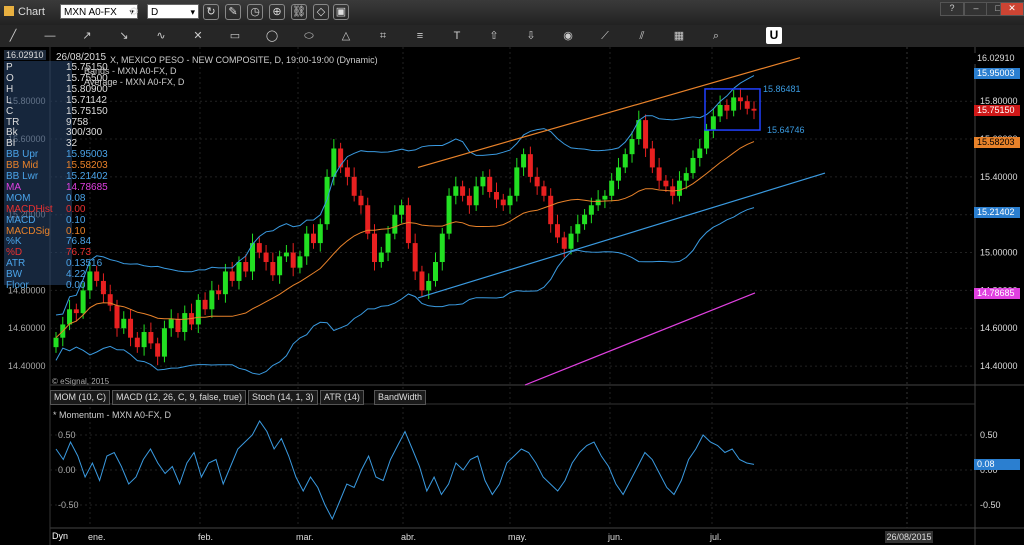  What do you see at coordinates (272, 36) in the screenshot?
I see `circle-icon: ◯` at bounding box center [272, 36].